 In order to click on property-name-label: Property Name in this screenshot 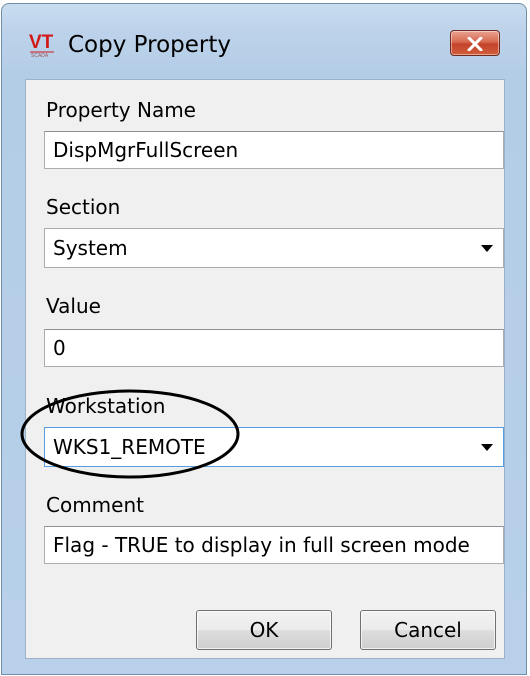, I will do `click(121, 110)`.